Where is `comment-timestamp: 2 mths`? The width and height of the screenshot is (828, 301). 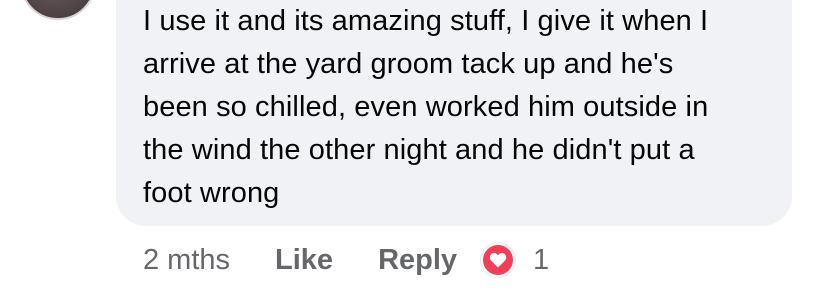
comment-timestamp: 2 mths is located at coordinates (186, 260).